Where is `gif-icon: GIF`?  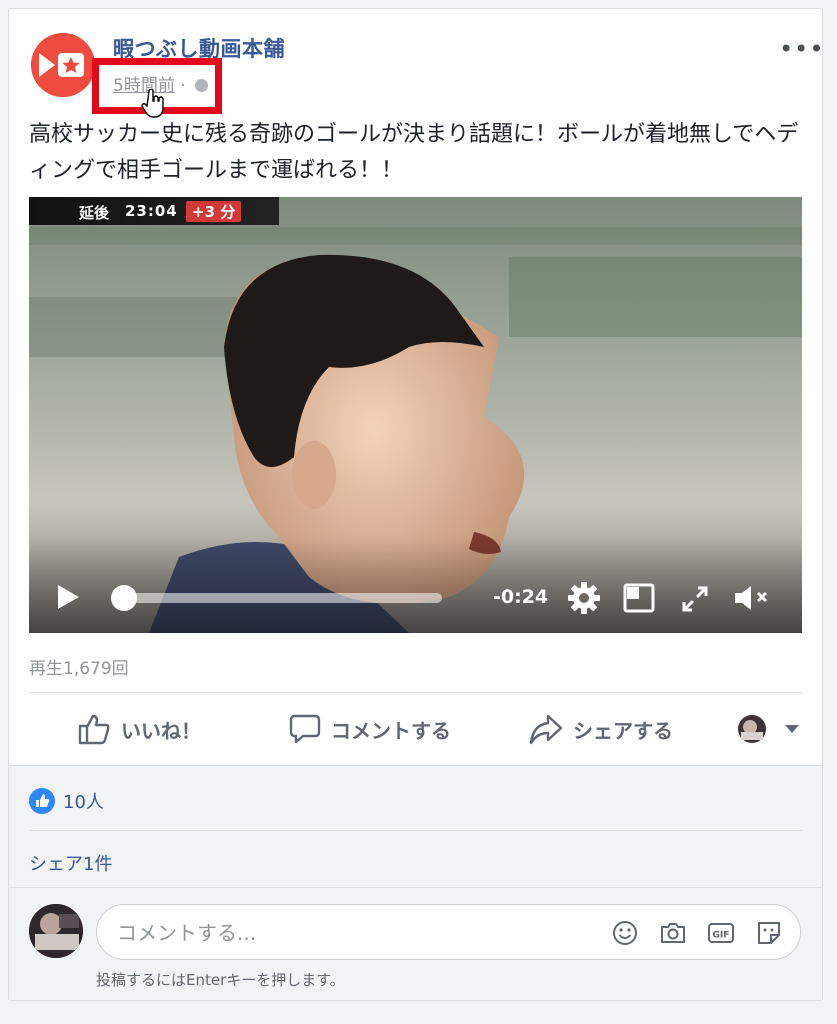 gif-icon: GIF is located at coordinates (721, 933).